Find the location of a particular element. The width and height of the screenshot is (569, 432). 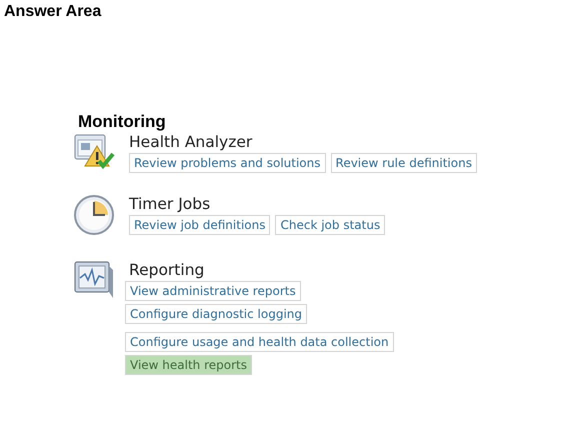

link: View health reports is located at coordinates (188, 365).